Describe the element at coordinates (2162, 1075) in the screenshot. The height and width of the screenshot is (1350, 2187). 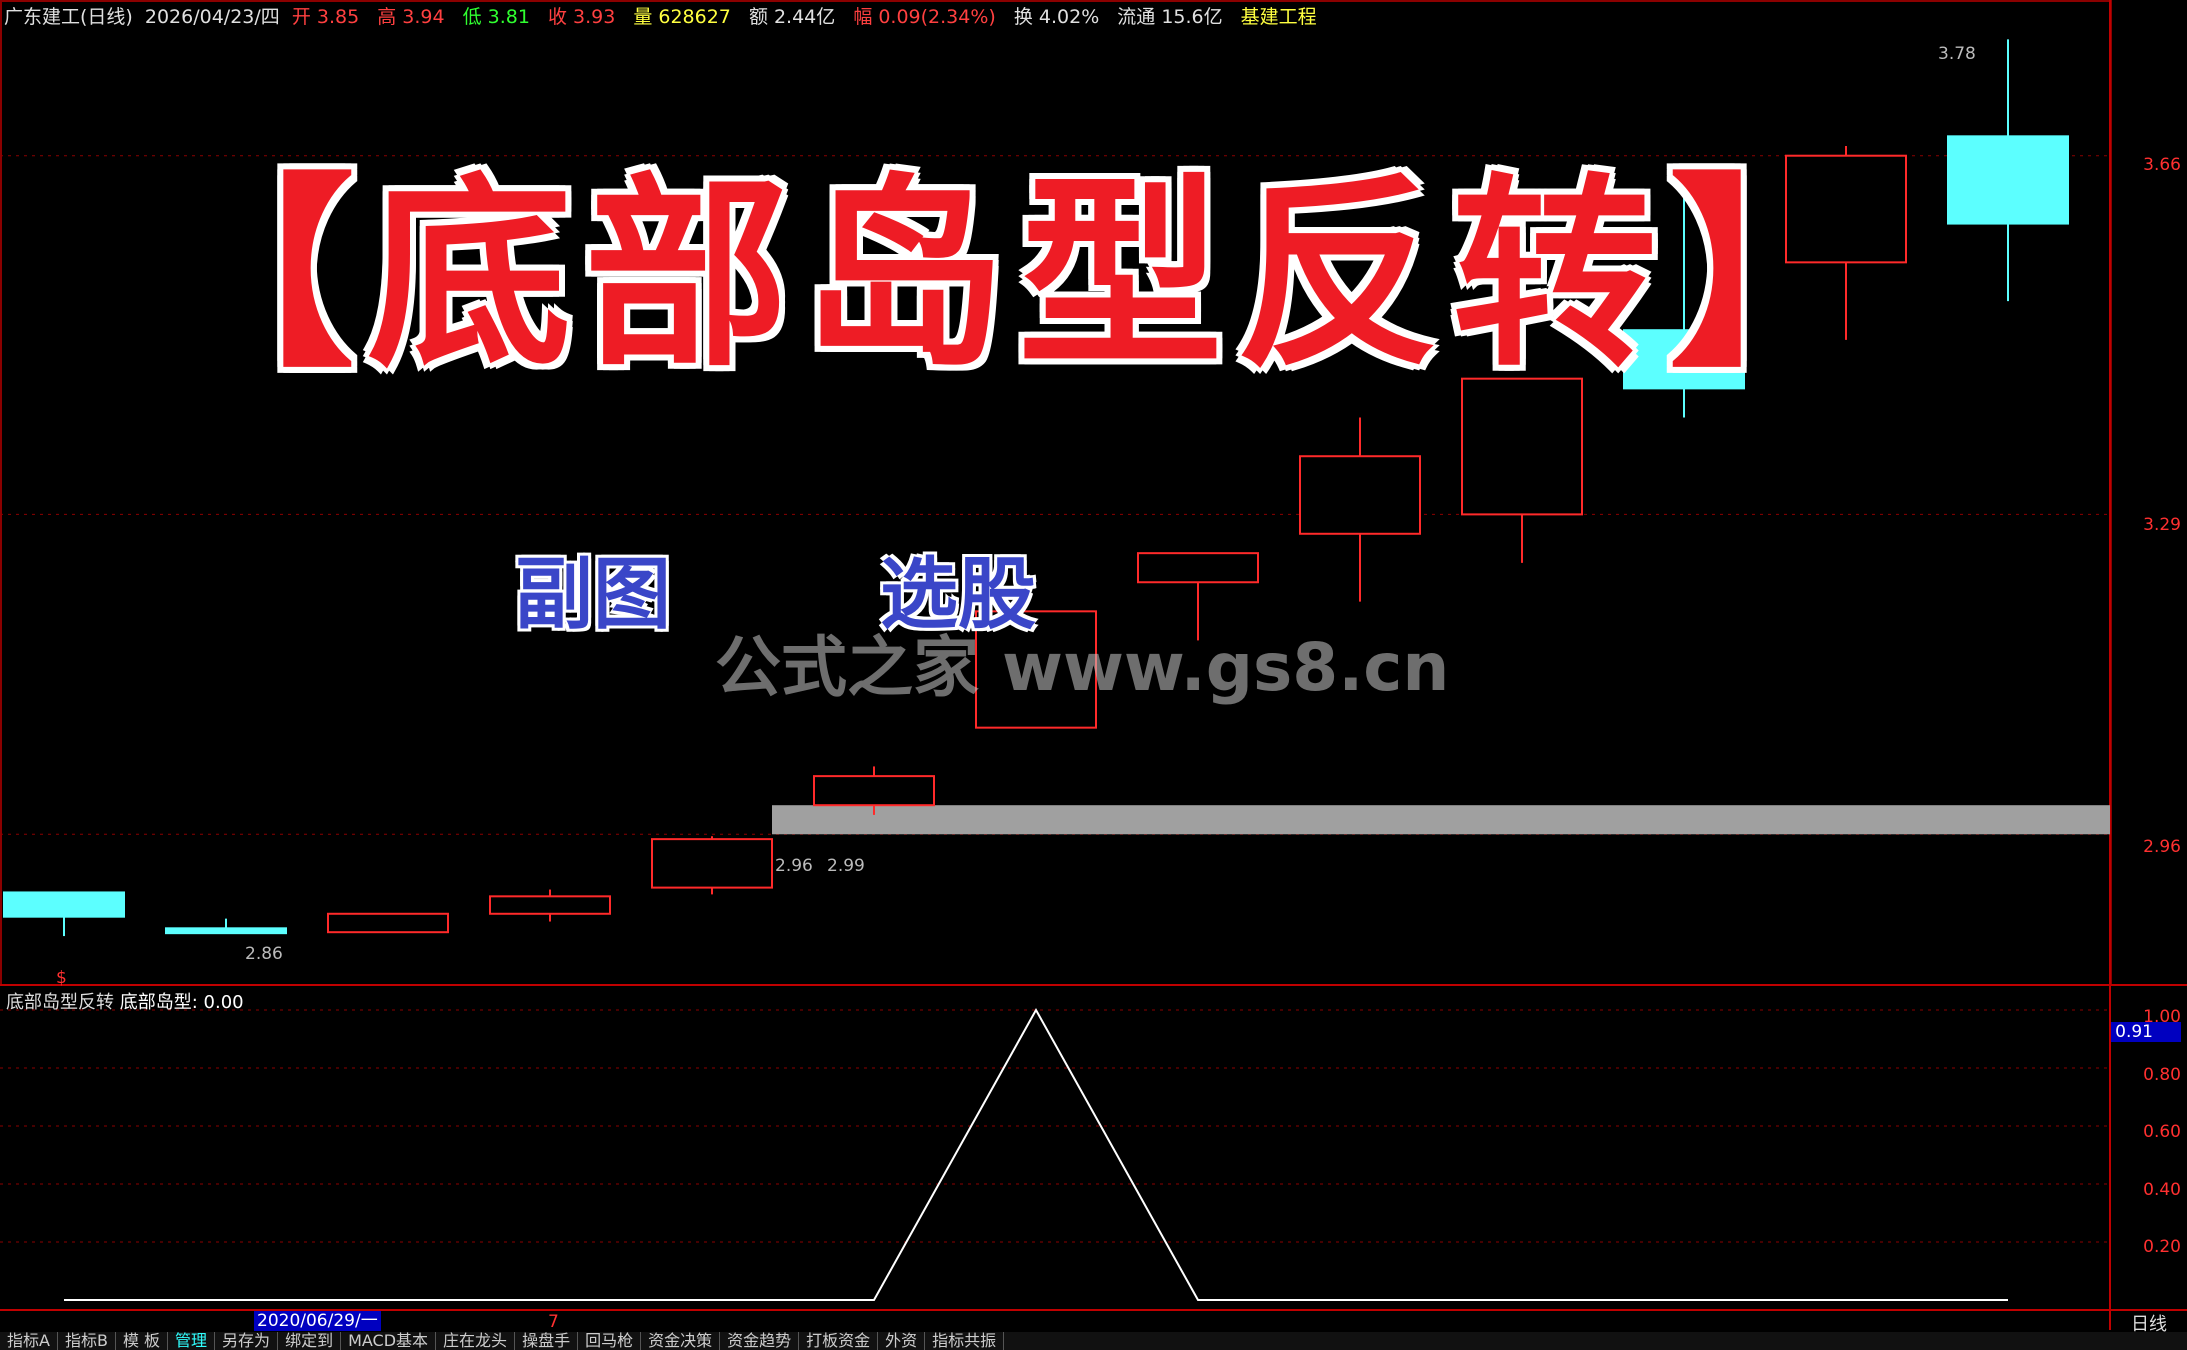
I see `ind-axis-2: 0.80` at that location.